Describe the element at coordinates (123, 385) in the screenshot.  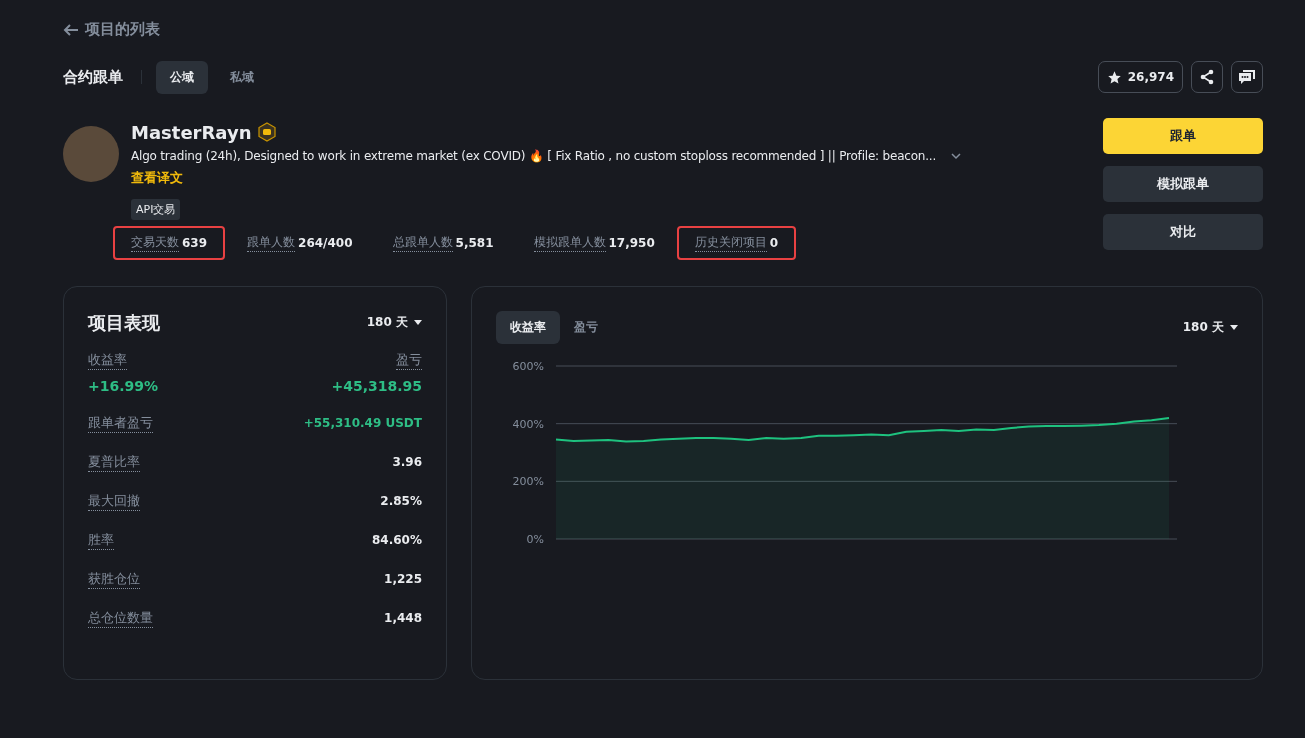
I see `roi-value: +16.99%` at that location.